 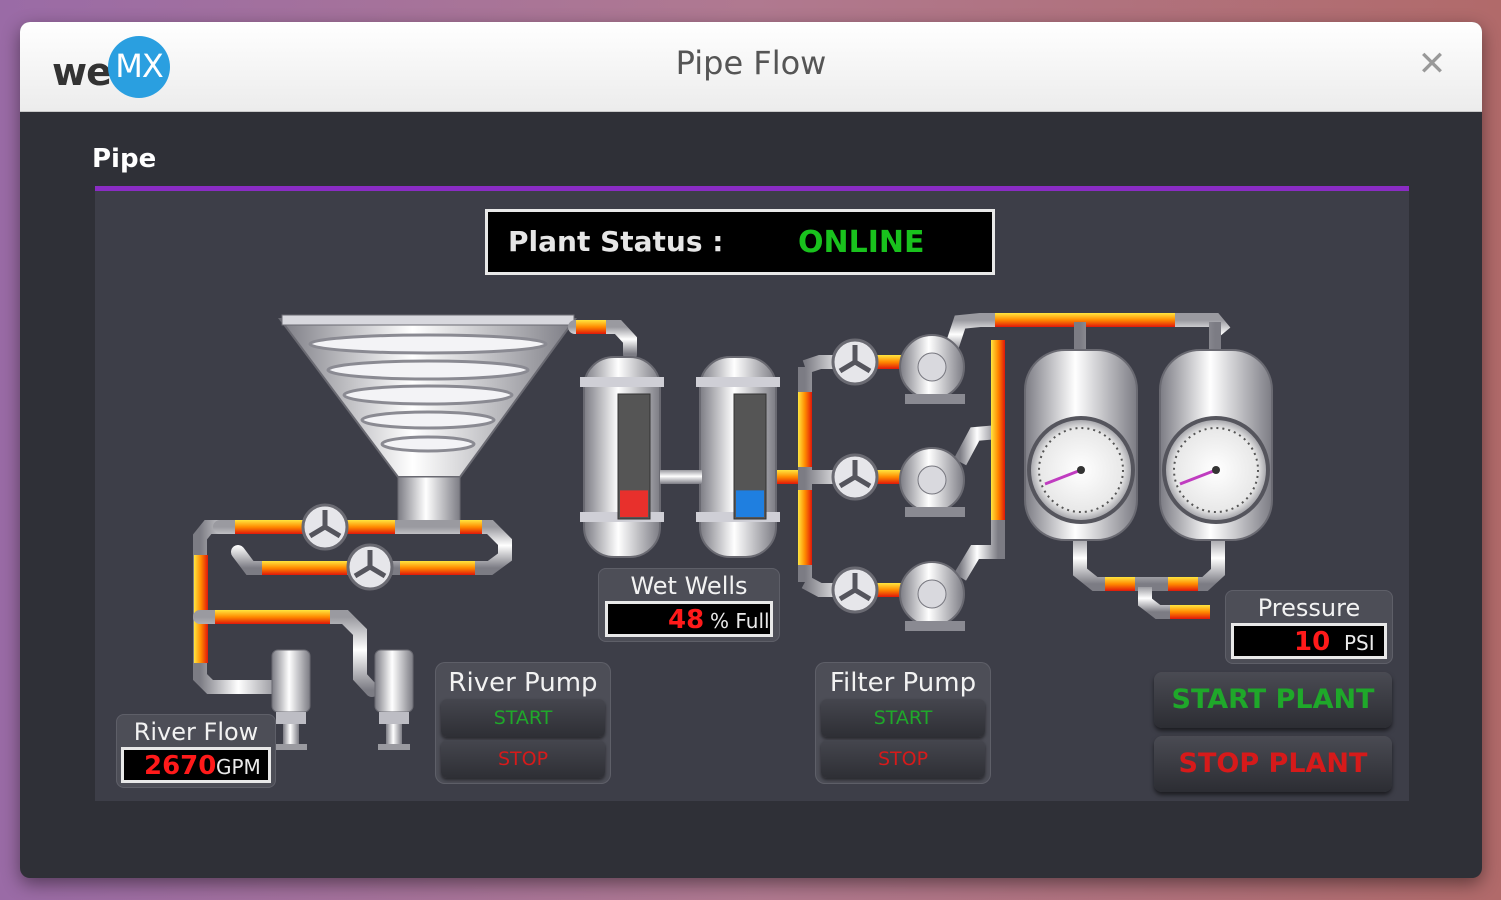 I want to click on wet-wells-label: Wet Wells, so click(x=689, y=586).